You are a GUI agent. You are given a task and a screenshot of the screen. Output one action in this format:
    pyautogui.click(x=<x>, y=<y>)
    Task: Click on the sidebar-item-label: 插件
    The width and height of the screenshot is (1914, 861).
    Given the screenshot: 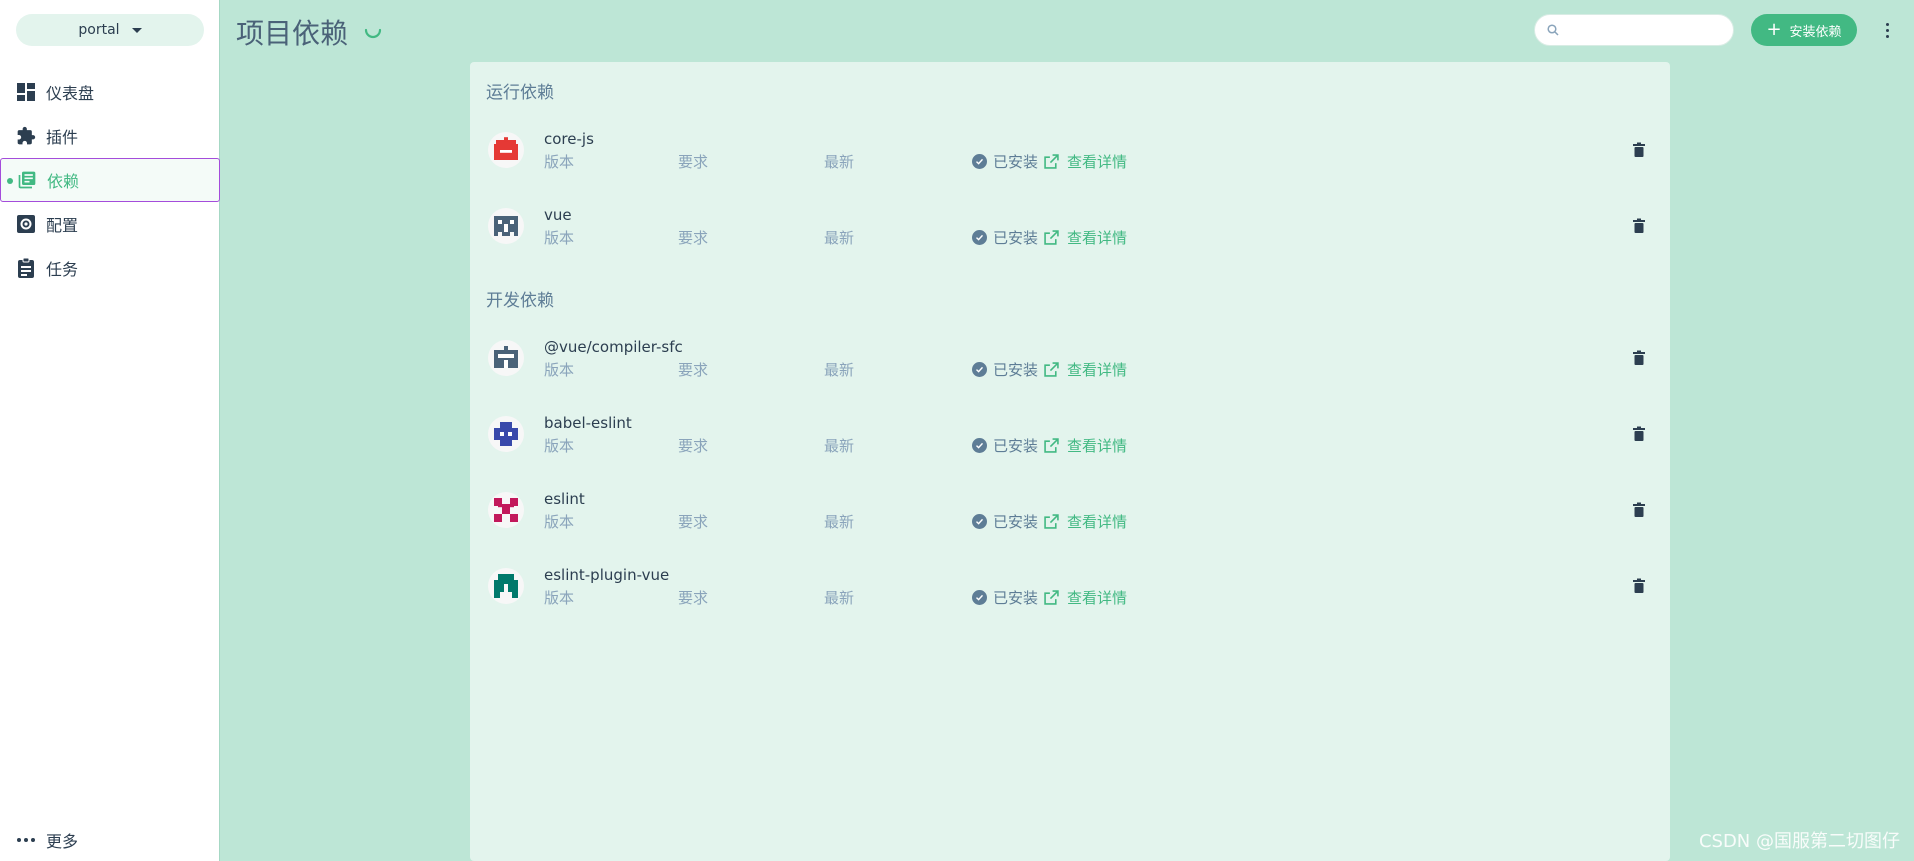 What is the action you would take?
    pyautogui.click(x=62, y=137)
    